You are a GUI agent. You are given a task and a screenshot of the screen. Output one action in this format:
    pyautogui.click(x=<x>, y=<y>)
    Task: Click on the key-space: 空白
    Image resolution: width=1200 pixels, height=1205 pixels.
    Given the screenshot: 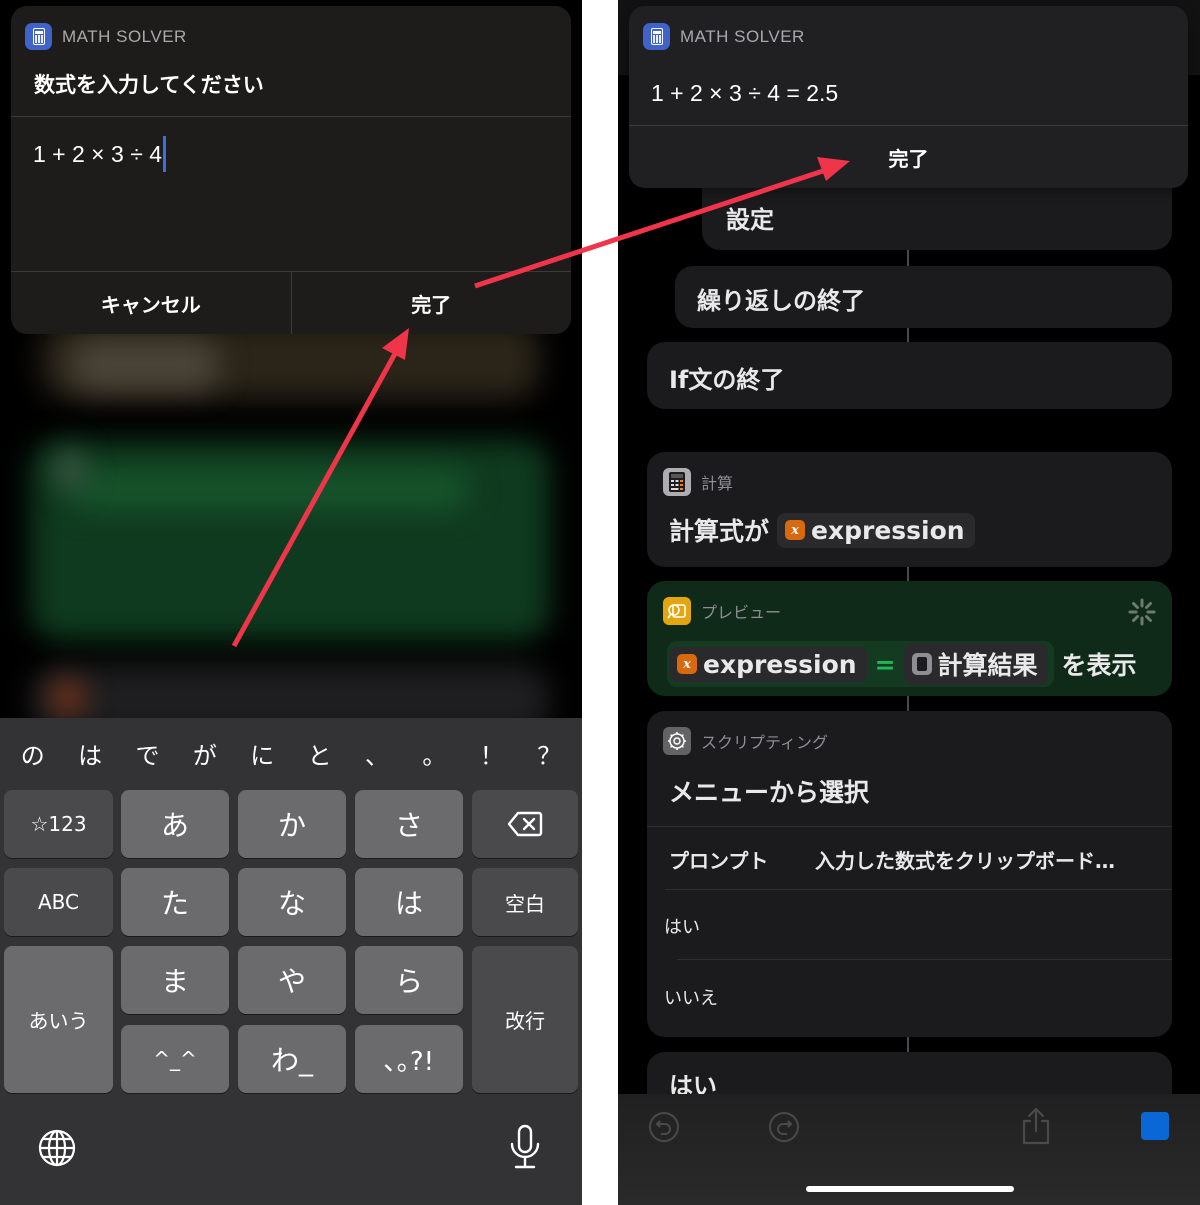 What is the action you would take?
    pyautogui.click(x=525, y=902)
    